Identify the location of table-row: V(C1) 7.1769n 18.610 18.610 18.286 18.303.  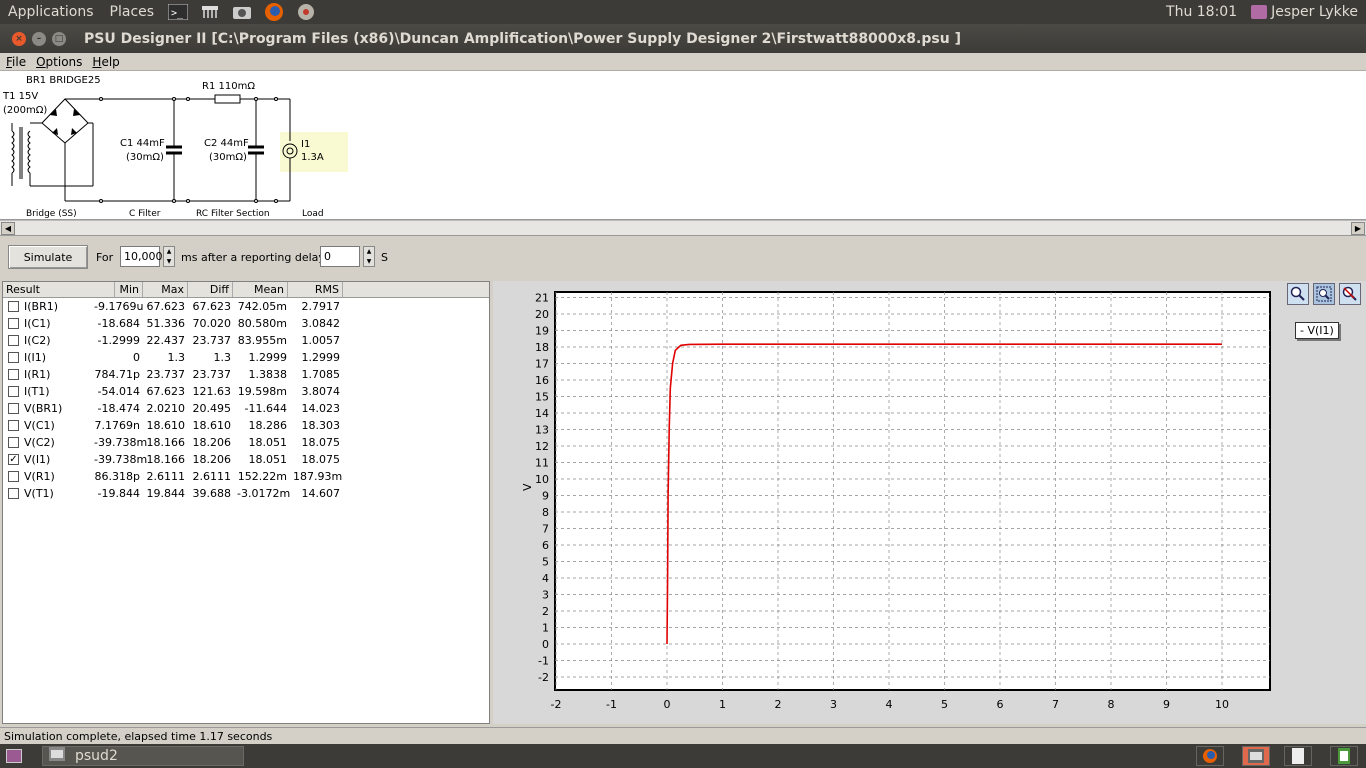
(246, 425).